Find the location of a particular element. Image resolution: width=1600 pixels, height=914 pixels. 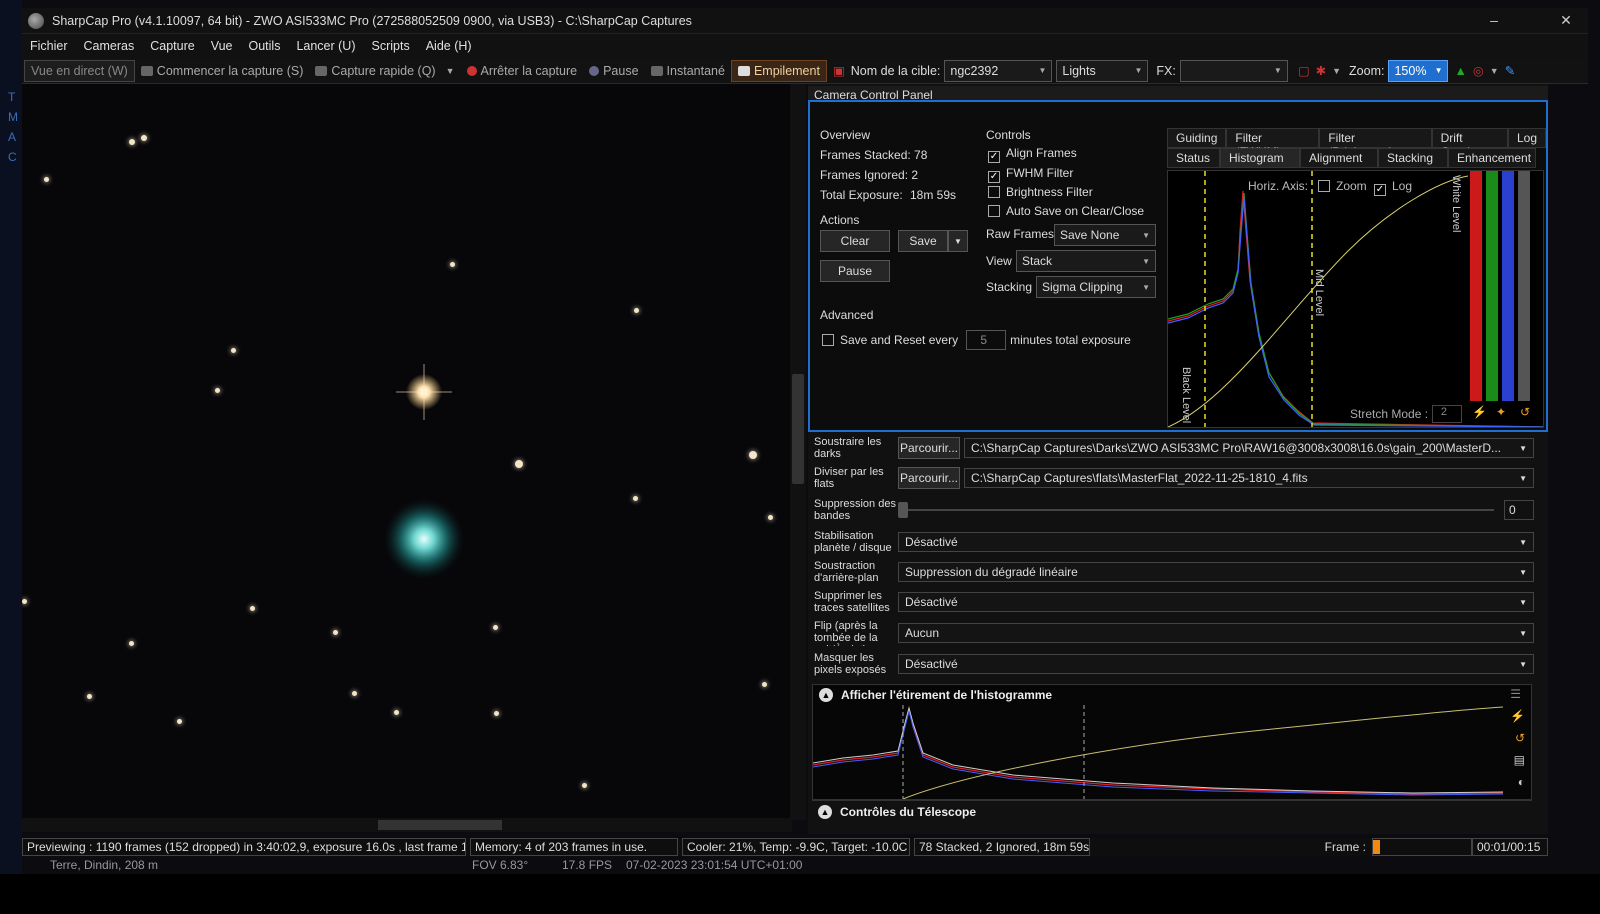

menu-aide: Aide (H) is located at coordinates (449, 46).